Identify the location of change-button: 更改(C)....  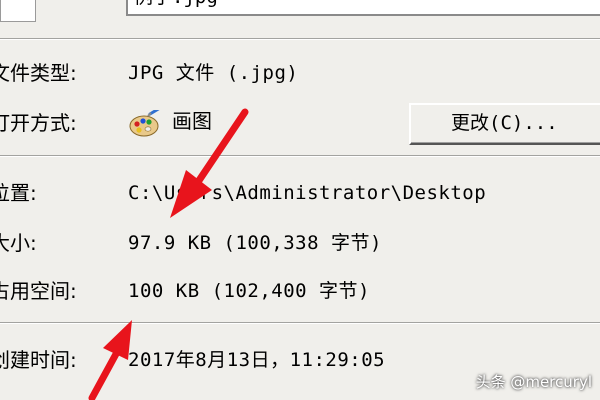
(504, 124).